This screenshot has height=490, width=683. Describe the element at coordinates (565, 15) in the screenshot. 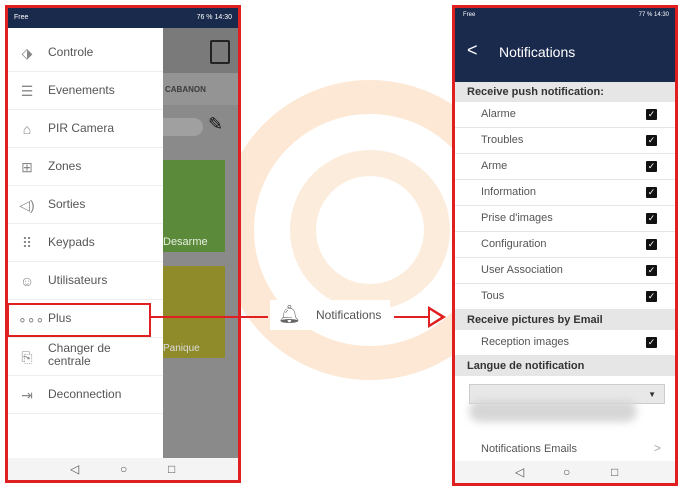

I see `status-bar: Free 77 % 14:30` at that location.